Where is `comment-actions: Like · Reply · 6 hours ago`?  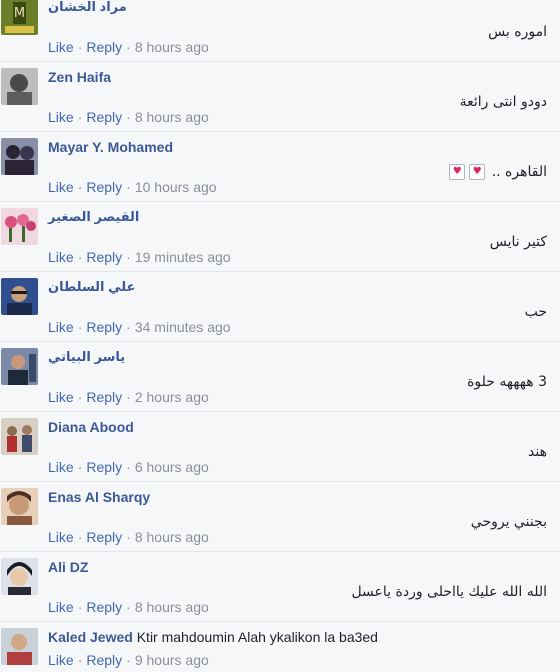
comment-actions: Like · Reply · 6 hours ago is located at coordinates (128, 467).